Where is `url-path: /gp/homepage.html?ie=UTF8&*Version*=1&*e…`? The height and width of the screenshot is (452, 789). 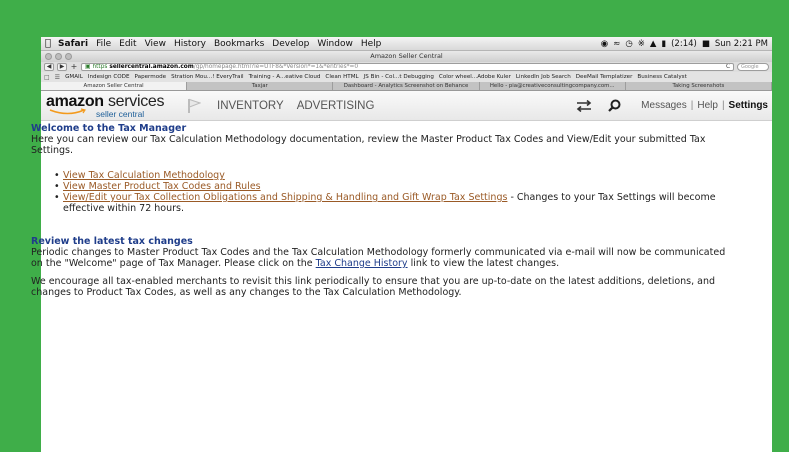
url-path: /gp/homepage.html?ie=UTF8&*Version*=1&*e… is located at coordinates (276, 67).